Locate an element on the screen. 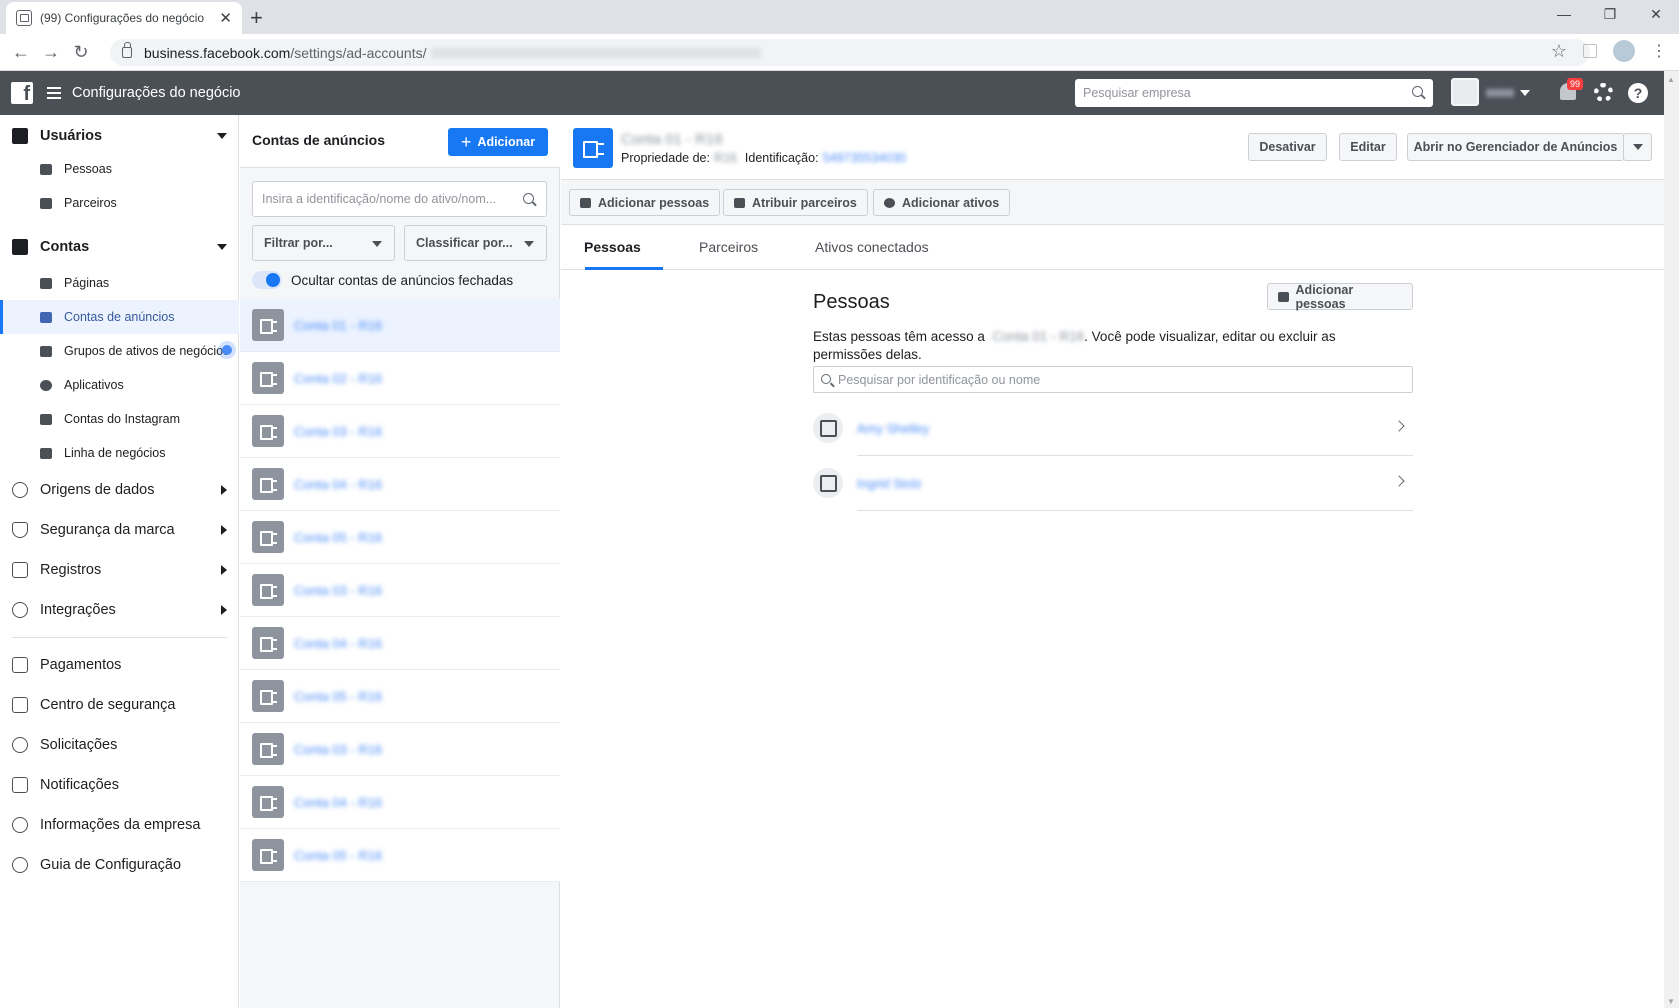  sidebar-section-brand-safety: Segurança da marca is located at coordinates (119, 530).